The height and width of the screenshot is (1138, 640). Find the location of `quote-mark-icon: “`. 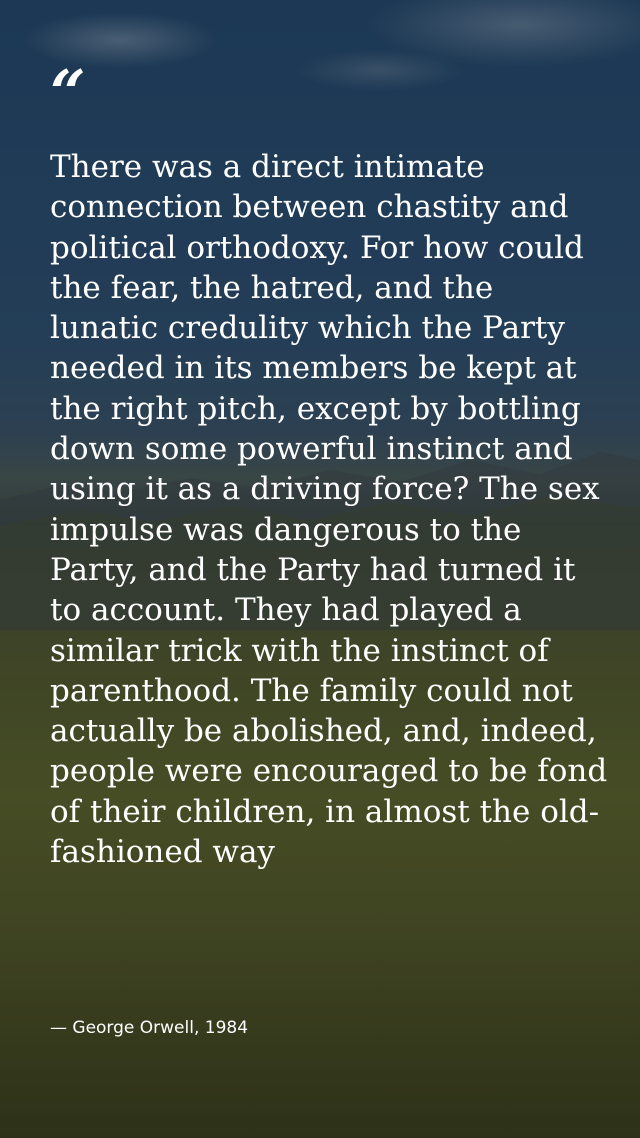

quote-mark-icon: “ is located at coordinates (68, 92).